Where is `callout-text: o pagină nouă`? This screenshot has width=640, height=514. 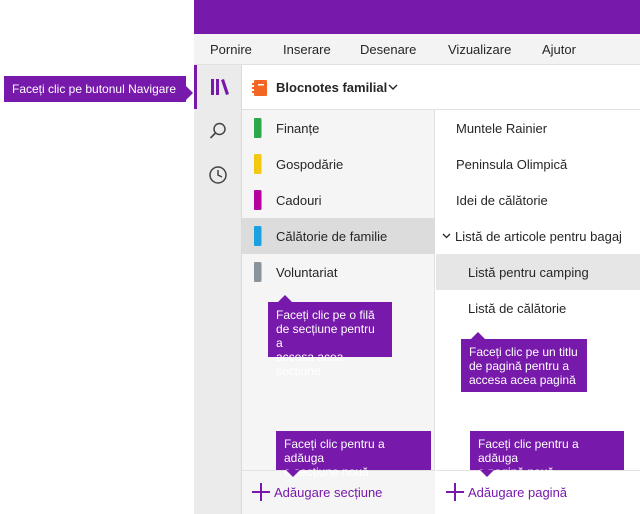
callout-text: o pagină nouă is located at coordinates (516, 472).